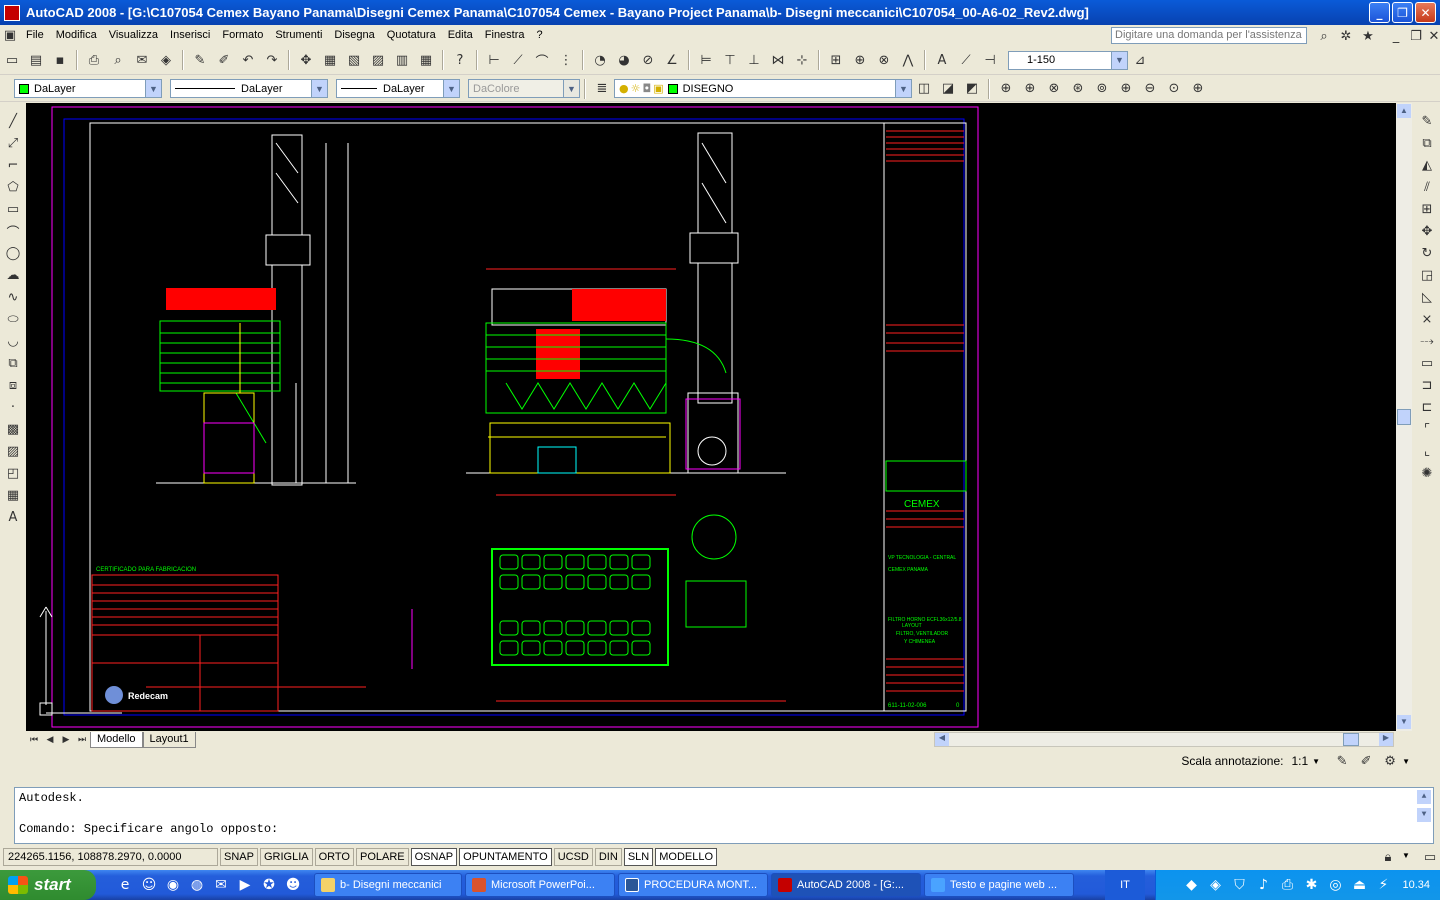  I want to click on communication-center-icon: ✲, so click(1346, 36).